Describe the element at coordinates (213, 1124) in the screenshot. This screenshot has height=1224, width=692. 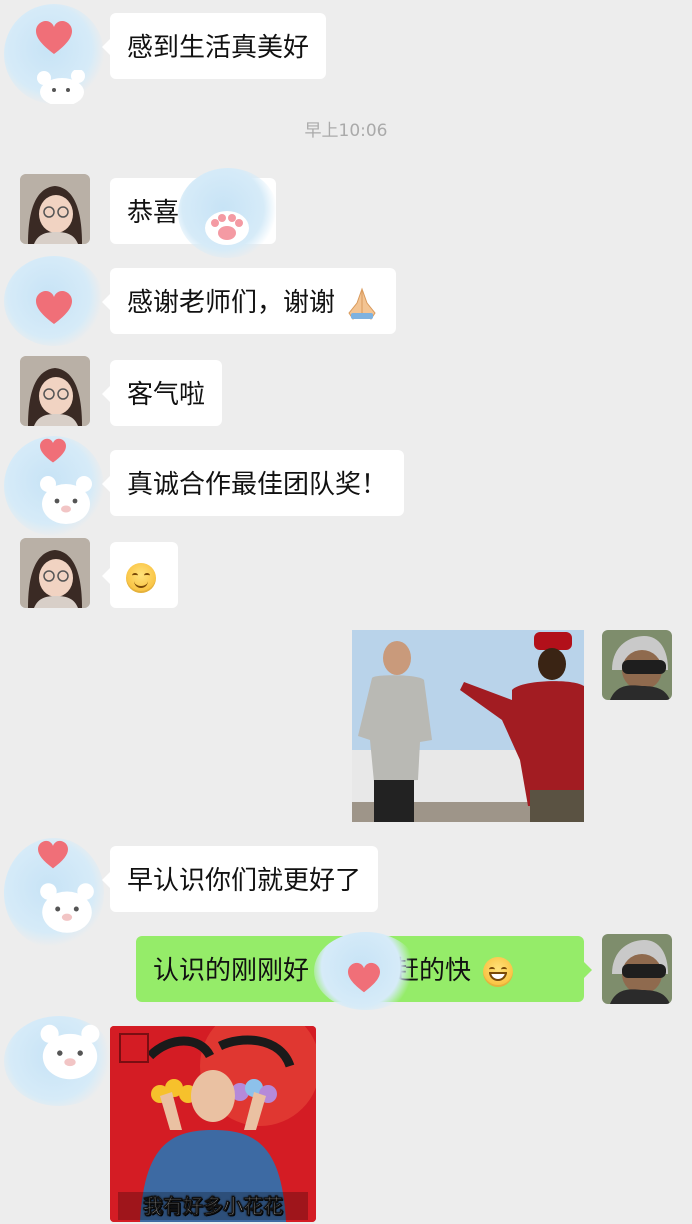
I see `sticker-image: 我有好多小花花` at that location.